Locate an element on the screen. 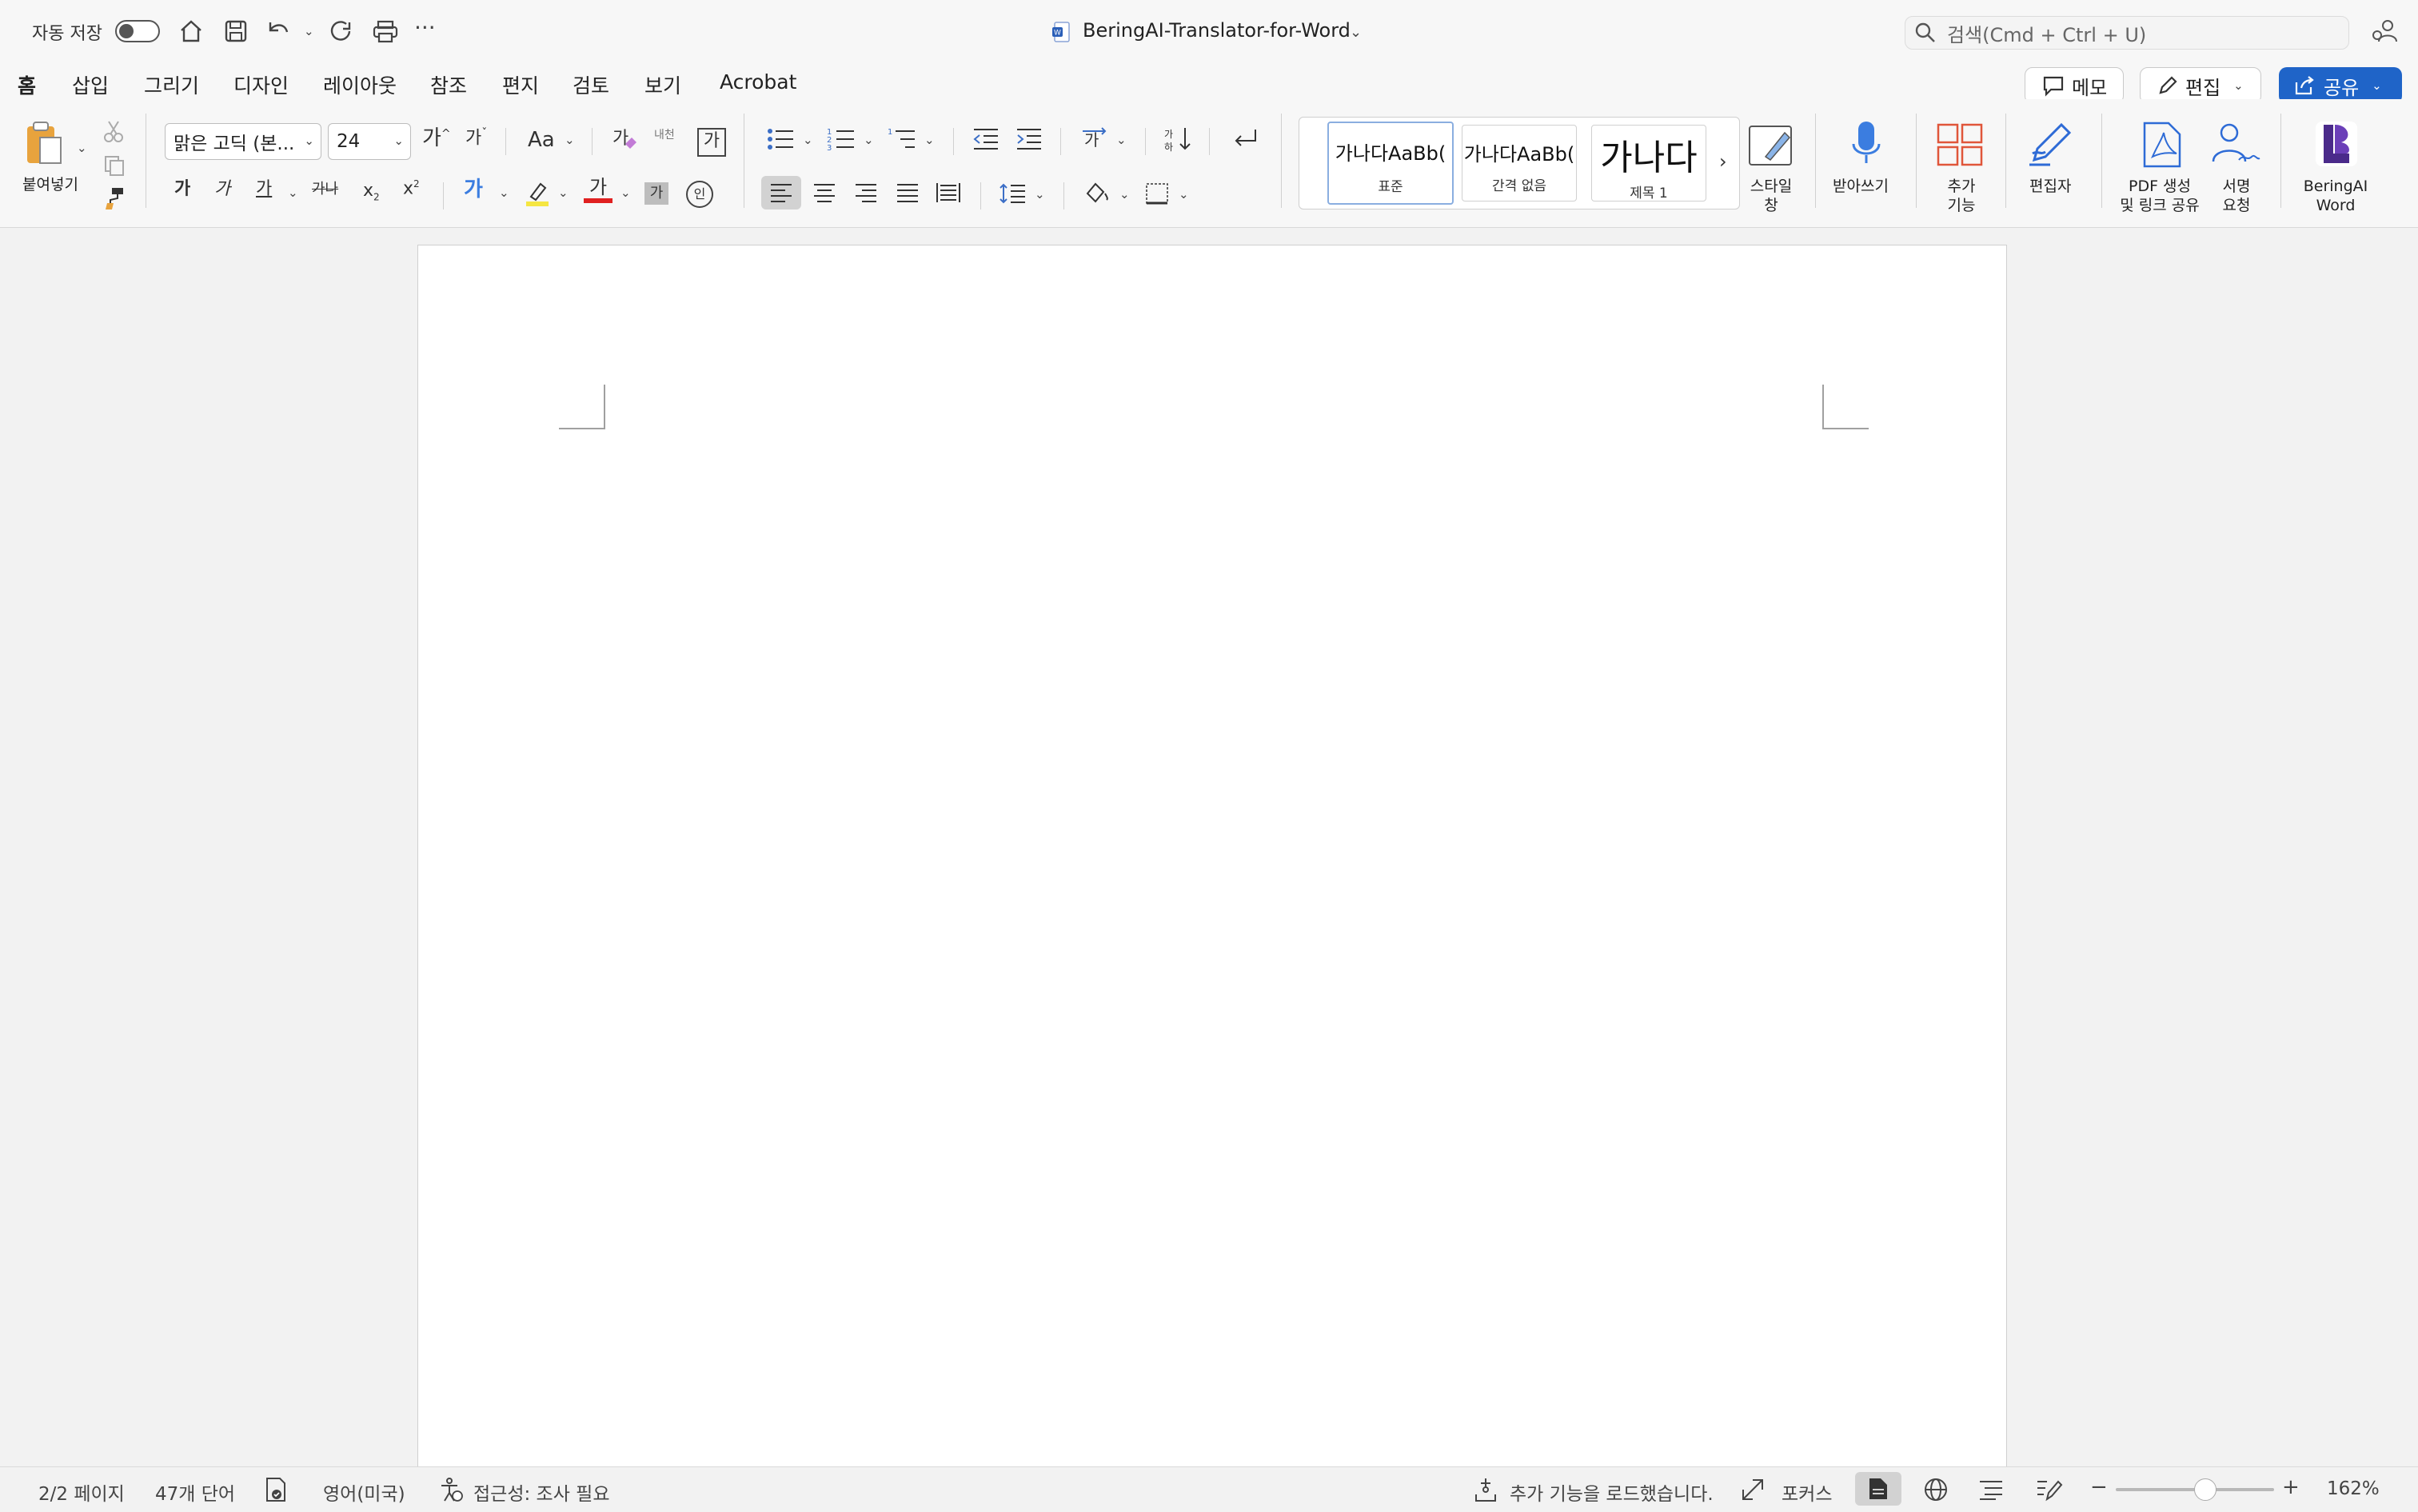  paste-dropdown-icon: ⌄ is located at coordinates (82, 148).